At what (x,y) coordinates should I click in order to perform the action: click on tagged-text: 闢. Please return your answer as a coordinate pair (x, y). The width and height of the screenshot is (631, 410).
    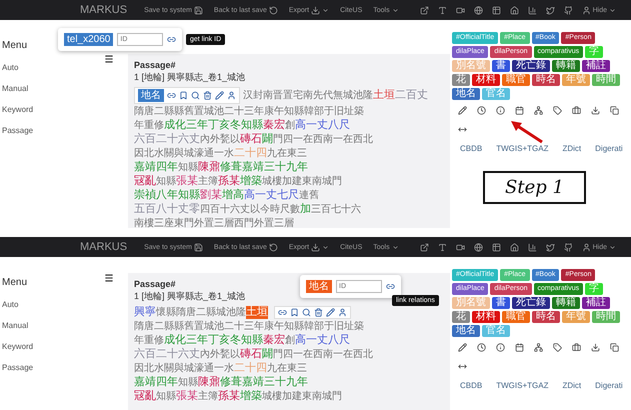
    Looking at the image, I should click on (267, 354).